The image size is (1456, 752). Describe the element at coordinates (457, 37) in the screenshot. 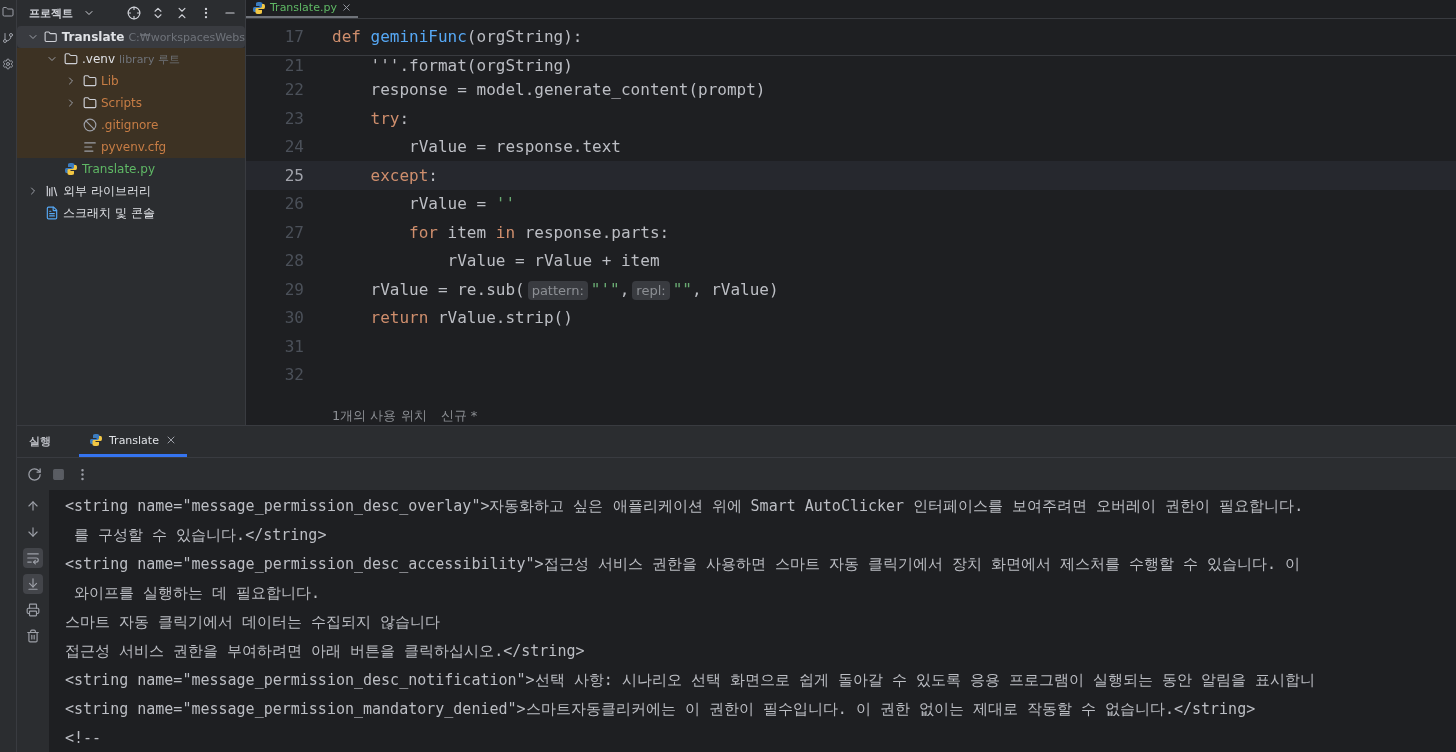

I see `code-line: def geminiFunc(orgString):` at that location.